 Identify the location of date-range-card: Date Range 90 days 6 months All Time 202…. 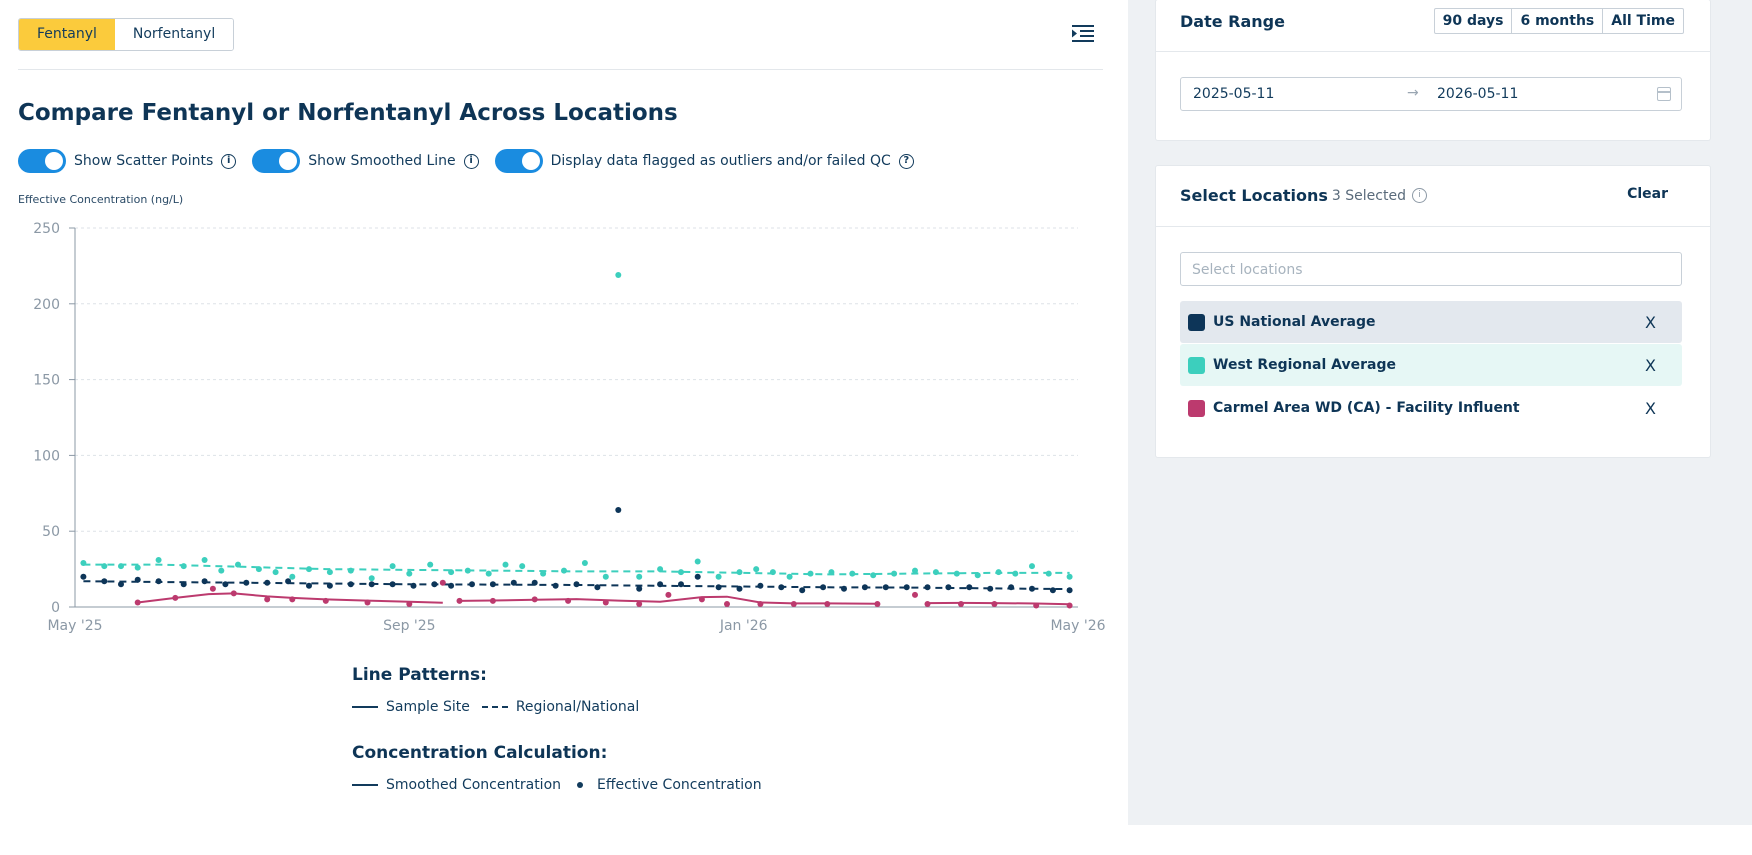
(1433, 70).